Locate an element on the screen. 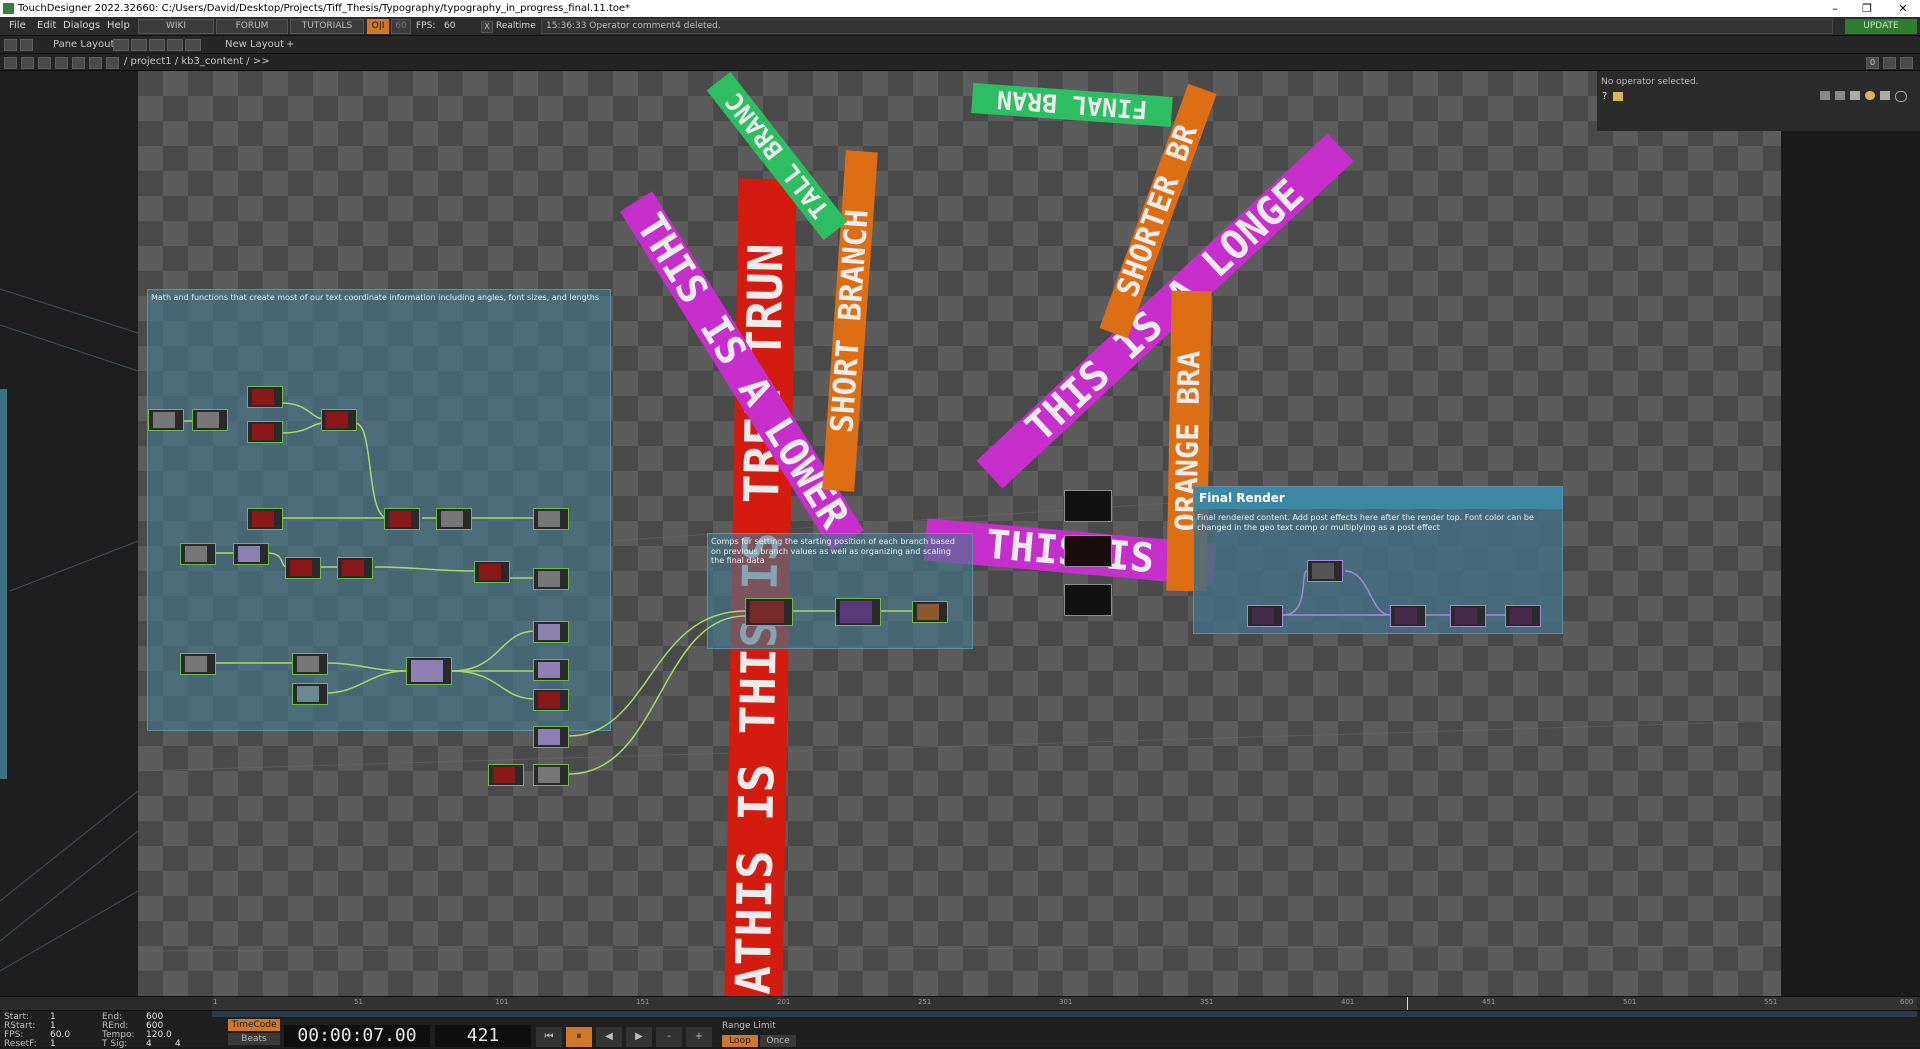  wiki-button: WIKI is located at coordinates (176, 26).